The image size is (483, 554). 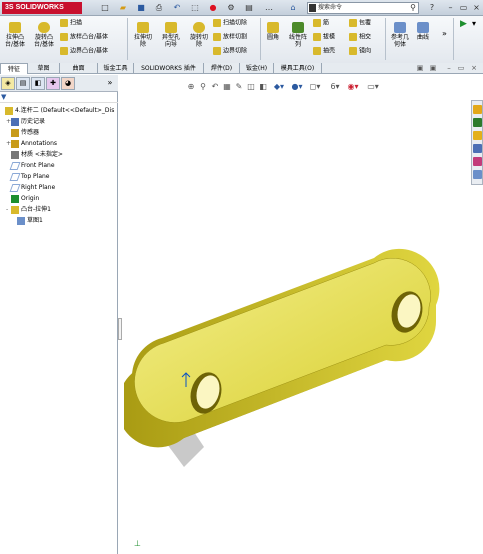 I want to click on tile-icon: ▣, so click(x=420, y=68).